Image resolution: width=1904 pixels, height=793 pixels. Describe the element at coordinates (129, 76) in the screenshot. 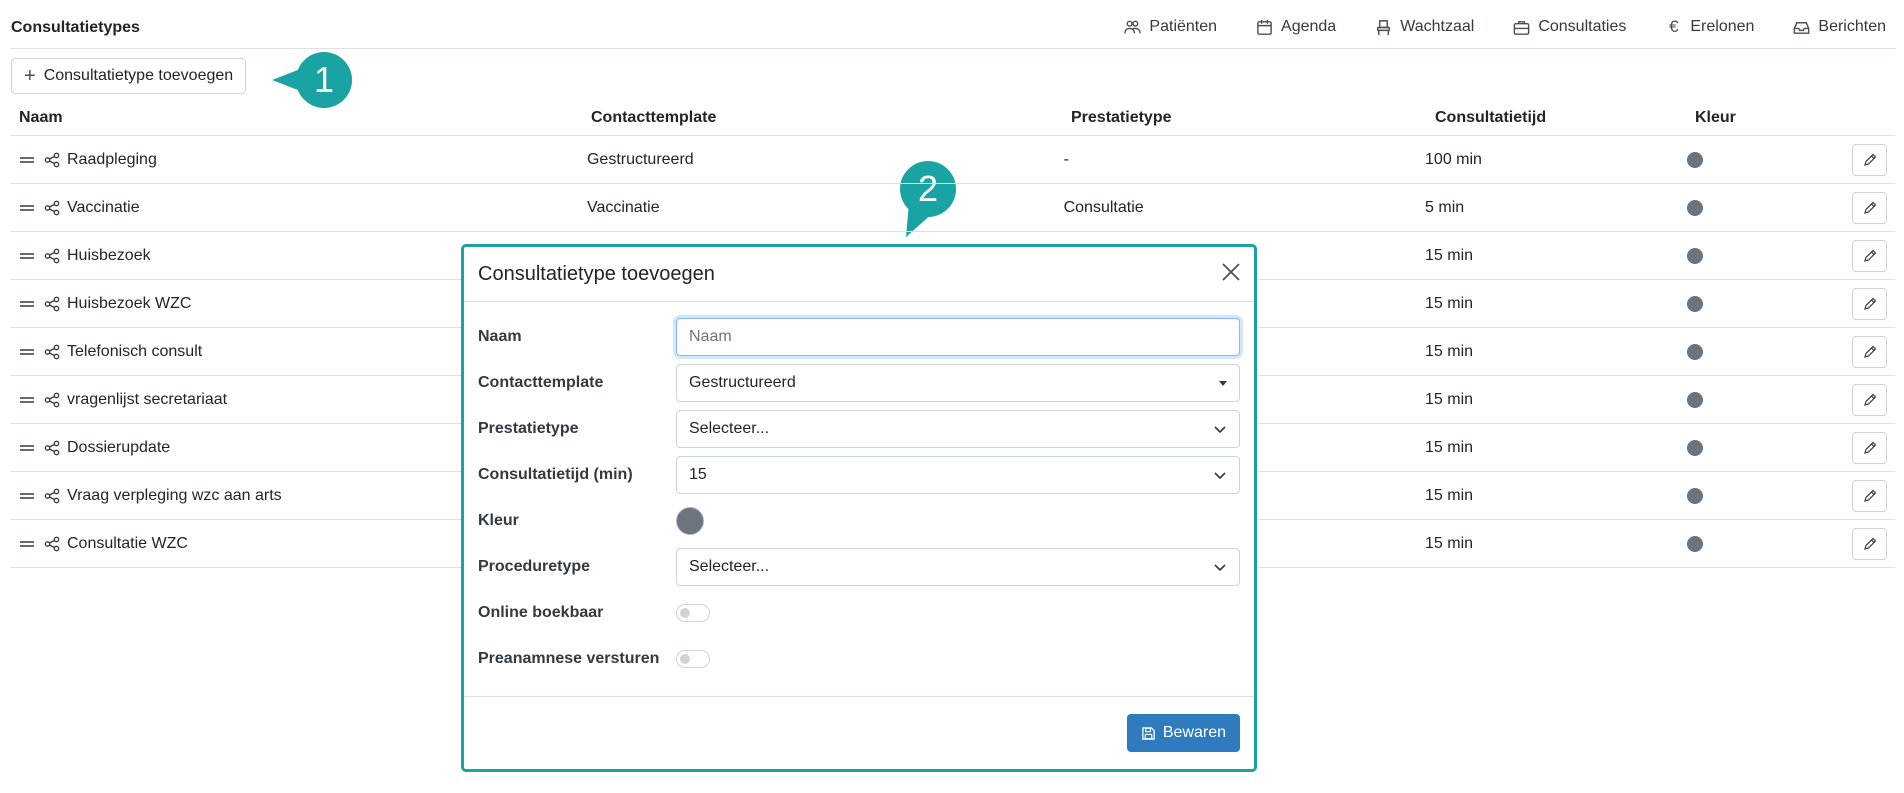

I see `add-consultatietype-button: + Consultatietype toevoegen` at that location.